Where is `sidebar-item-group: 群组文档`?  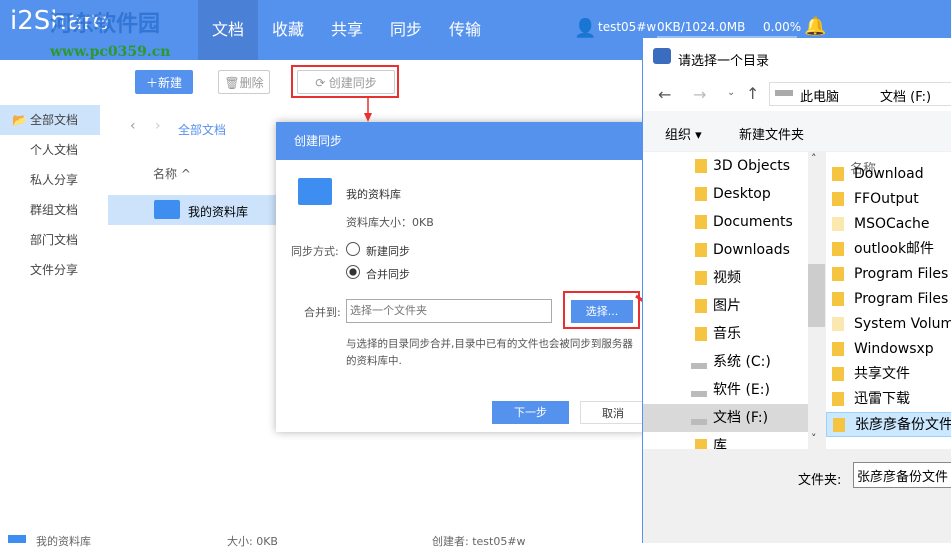
sidebar-item-group: 群组文档 is located at coordinates (50, 210).